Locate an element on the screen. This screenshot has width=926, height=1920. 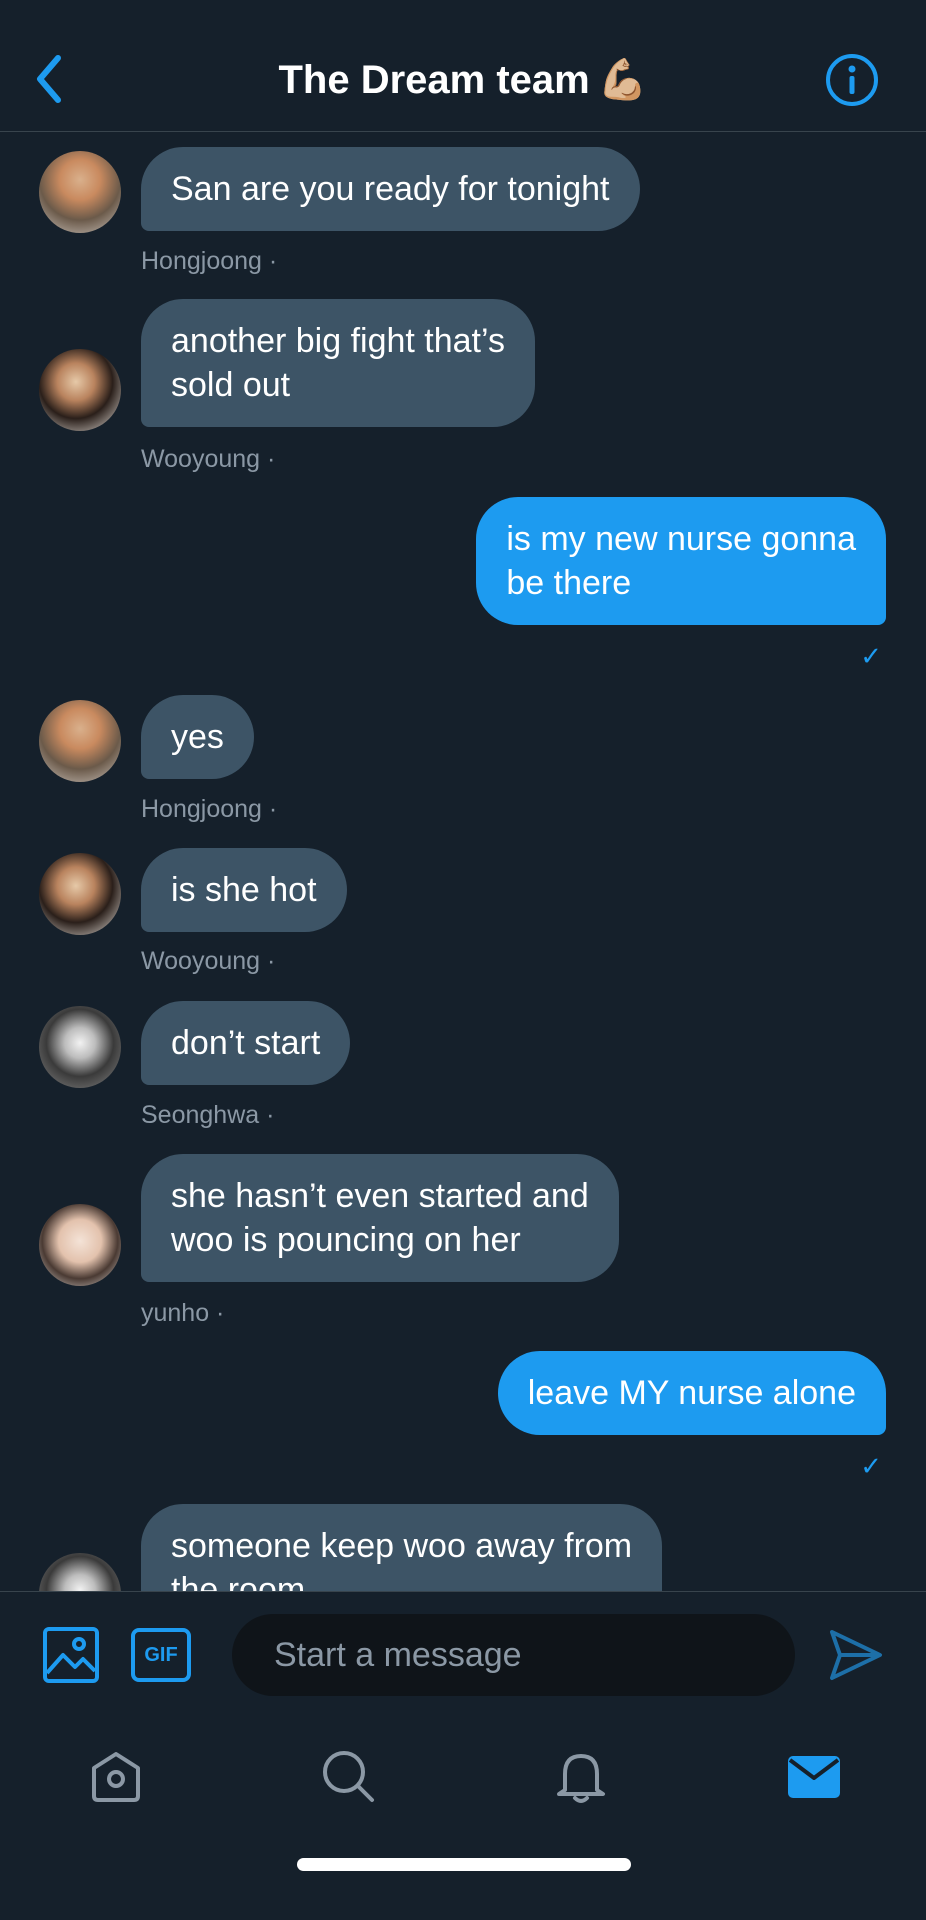
image-icon is located at coordinates (71, 1655).